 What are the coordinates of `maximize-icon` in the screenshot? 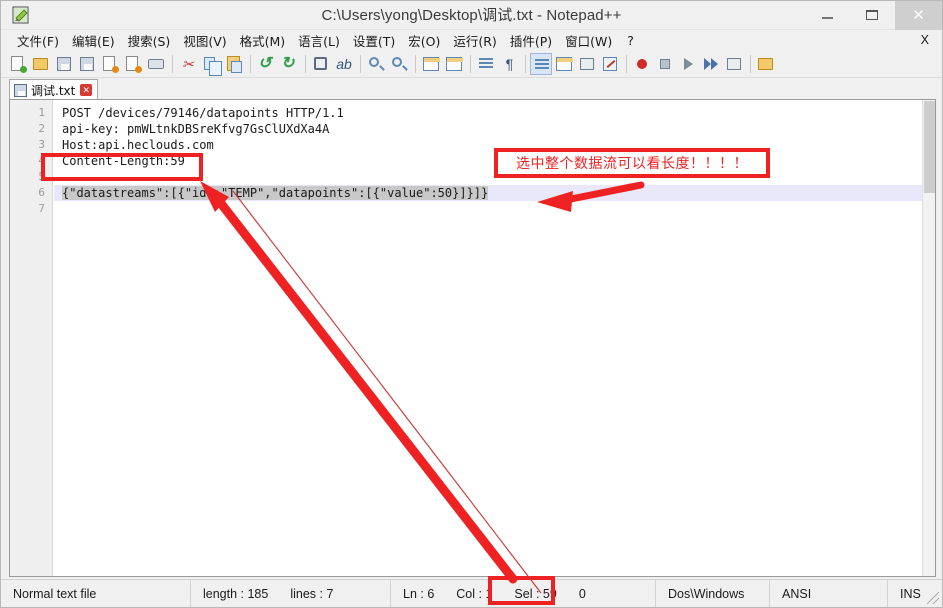 It's located at (872, 15).